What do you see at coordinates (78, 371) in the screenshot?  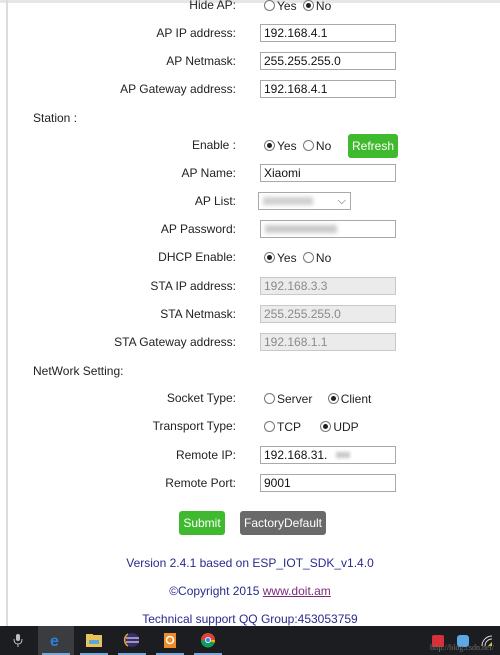 I see `network-section-title: NetWork Setting:` at bounding box center [78, 371].